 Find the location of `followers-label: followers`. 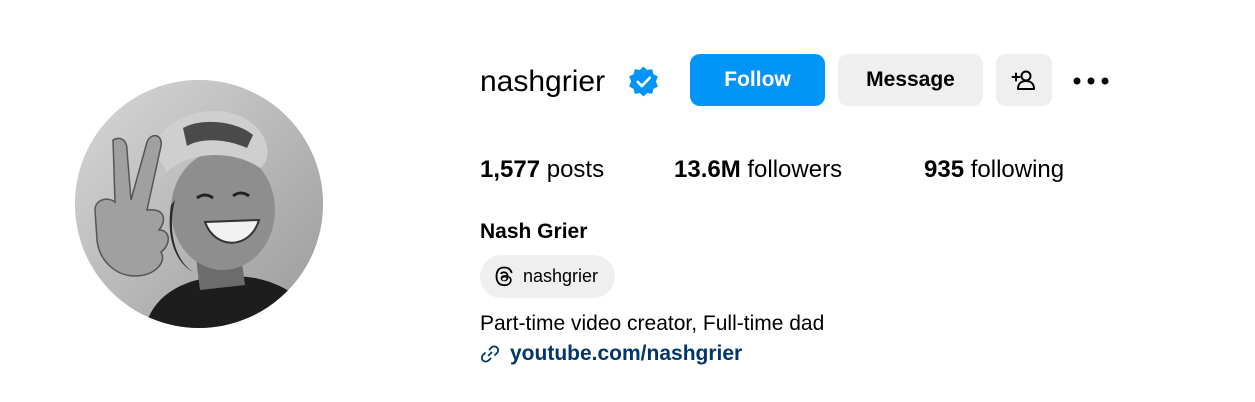

followers-label: followers is located at coordinates (795, 169).